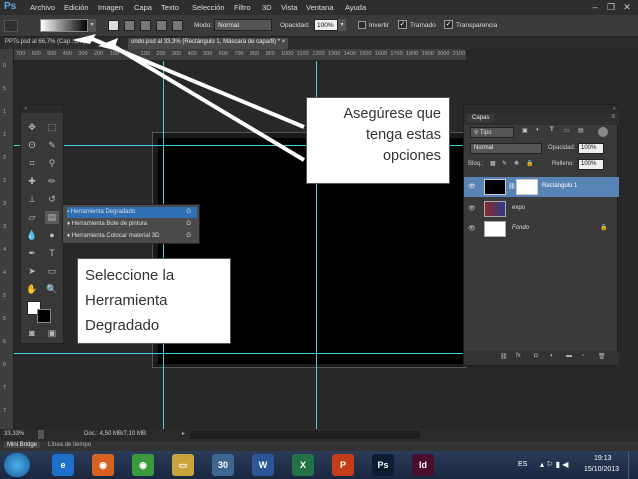 The width and height of the screenshot is (638, 479). Describe the element at coordinates (52, 199) in the screenshot. I see `history-brush-icon: ↺` at that location.